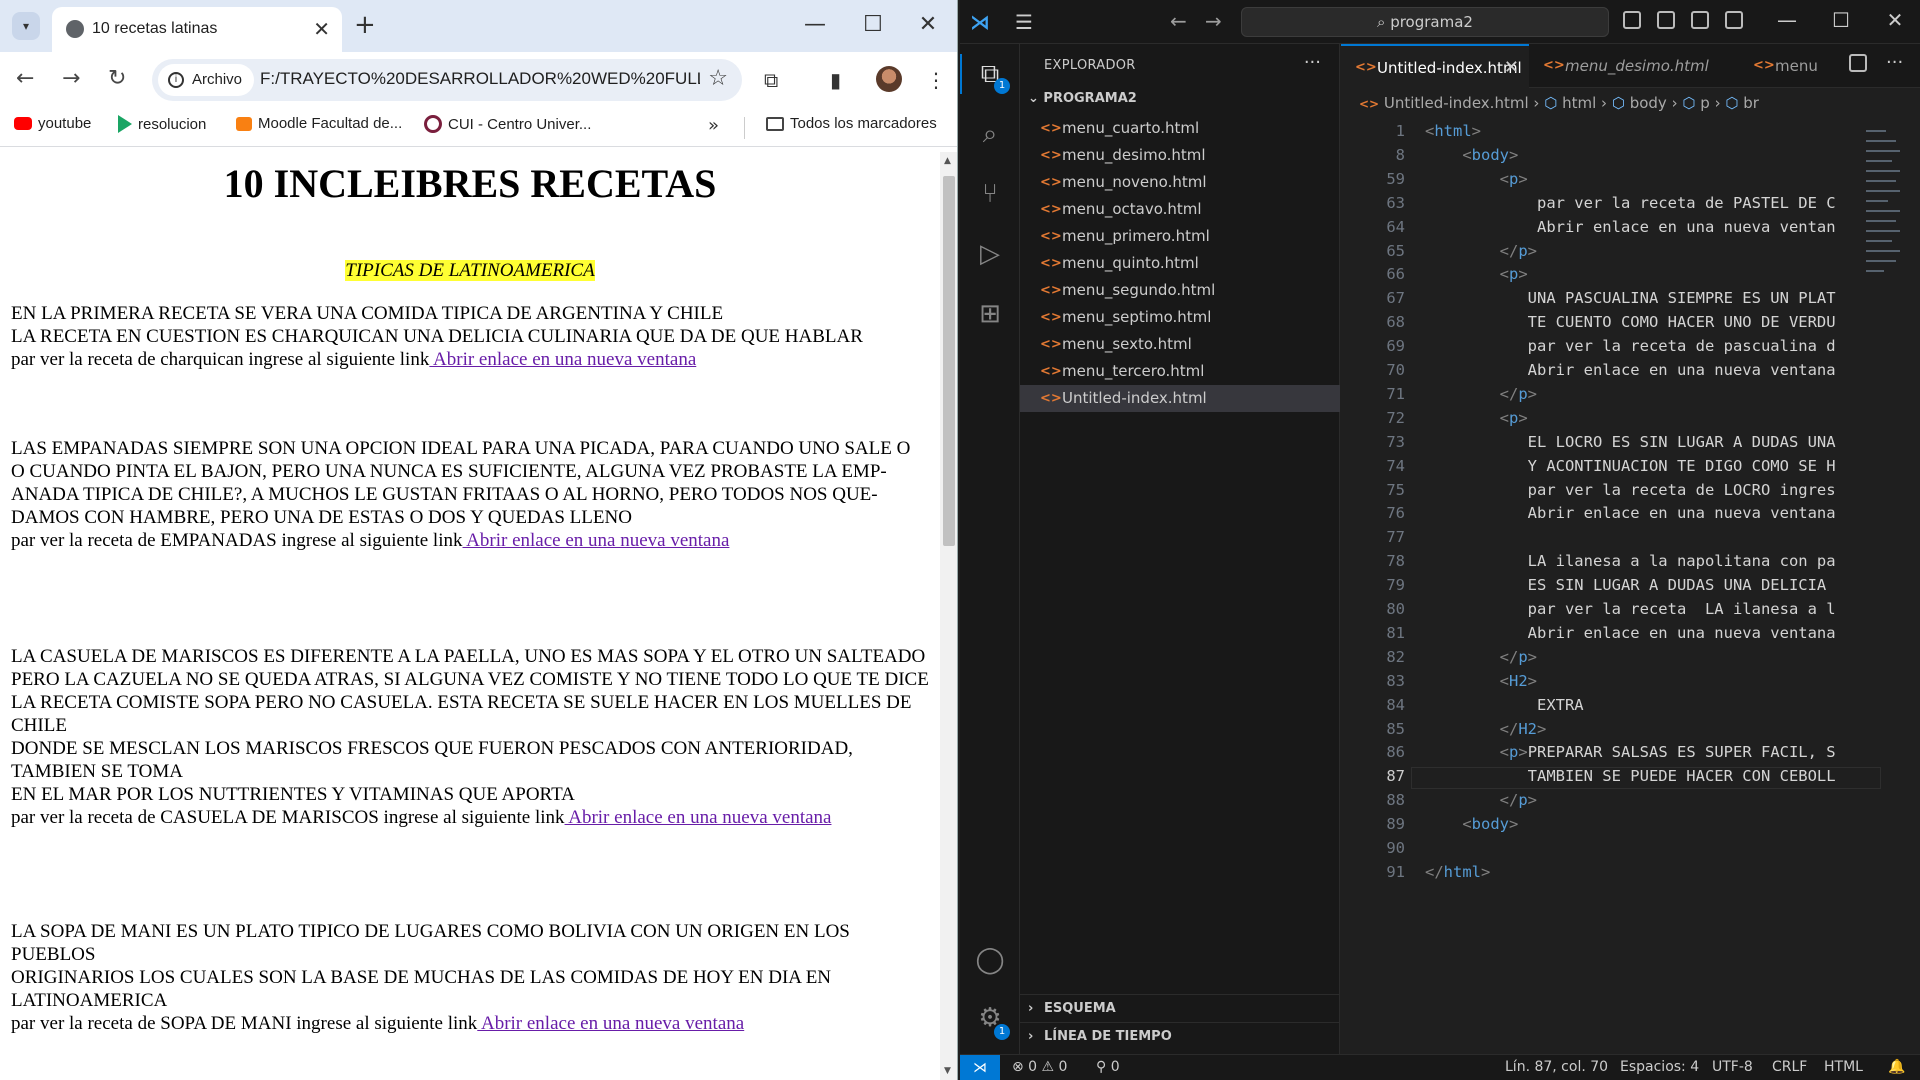  What do you see at coordinates (1435, 66) in the screenshot?
I see `tab-untitled-index: <> Untitled-index.html ✕` at bounding box center [1435, 66].